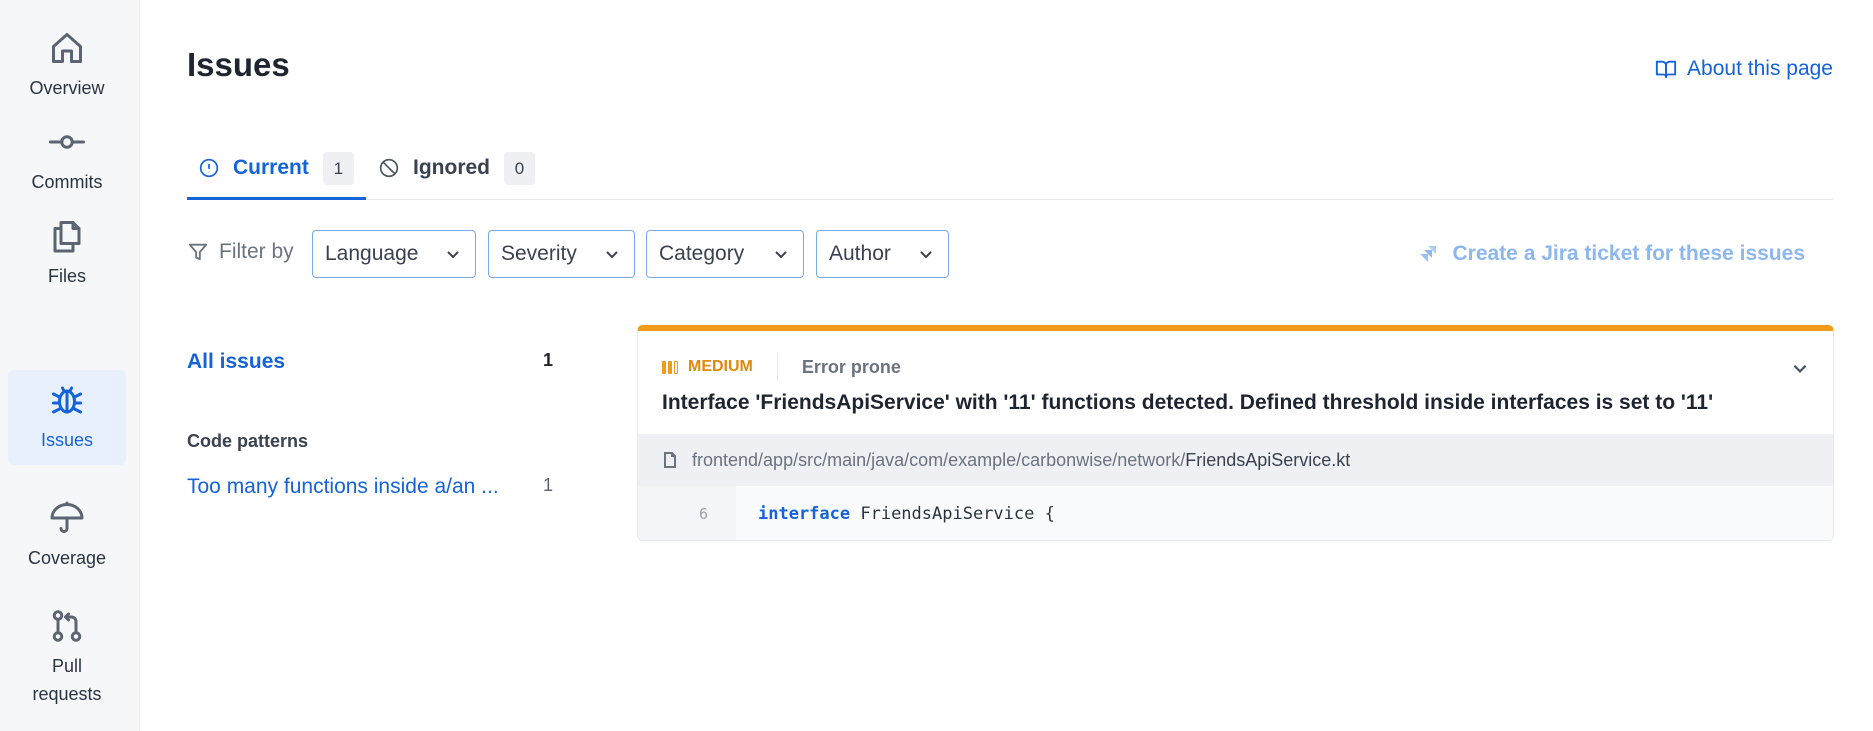  What do you see at coordinates (67, 236) in the screenshot?
I see `files-icon` at bounding box center [67, 236].